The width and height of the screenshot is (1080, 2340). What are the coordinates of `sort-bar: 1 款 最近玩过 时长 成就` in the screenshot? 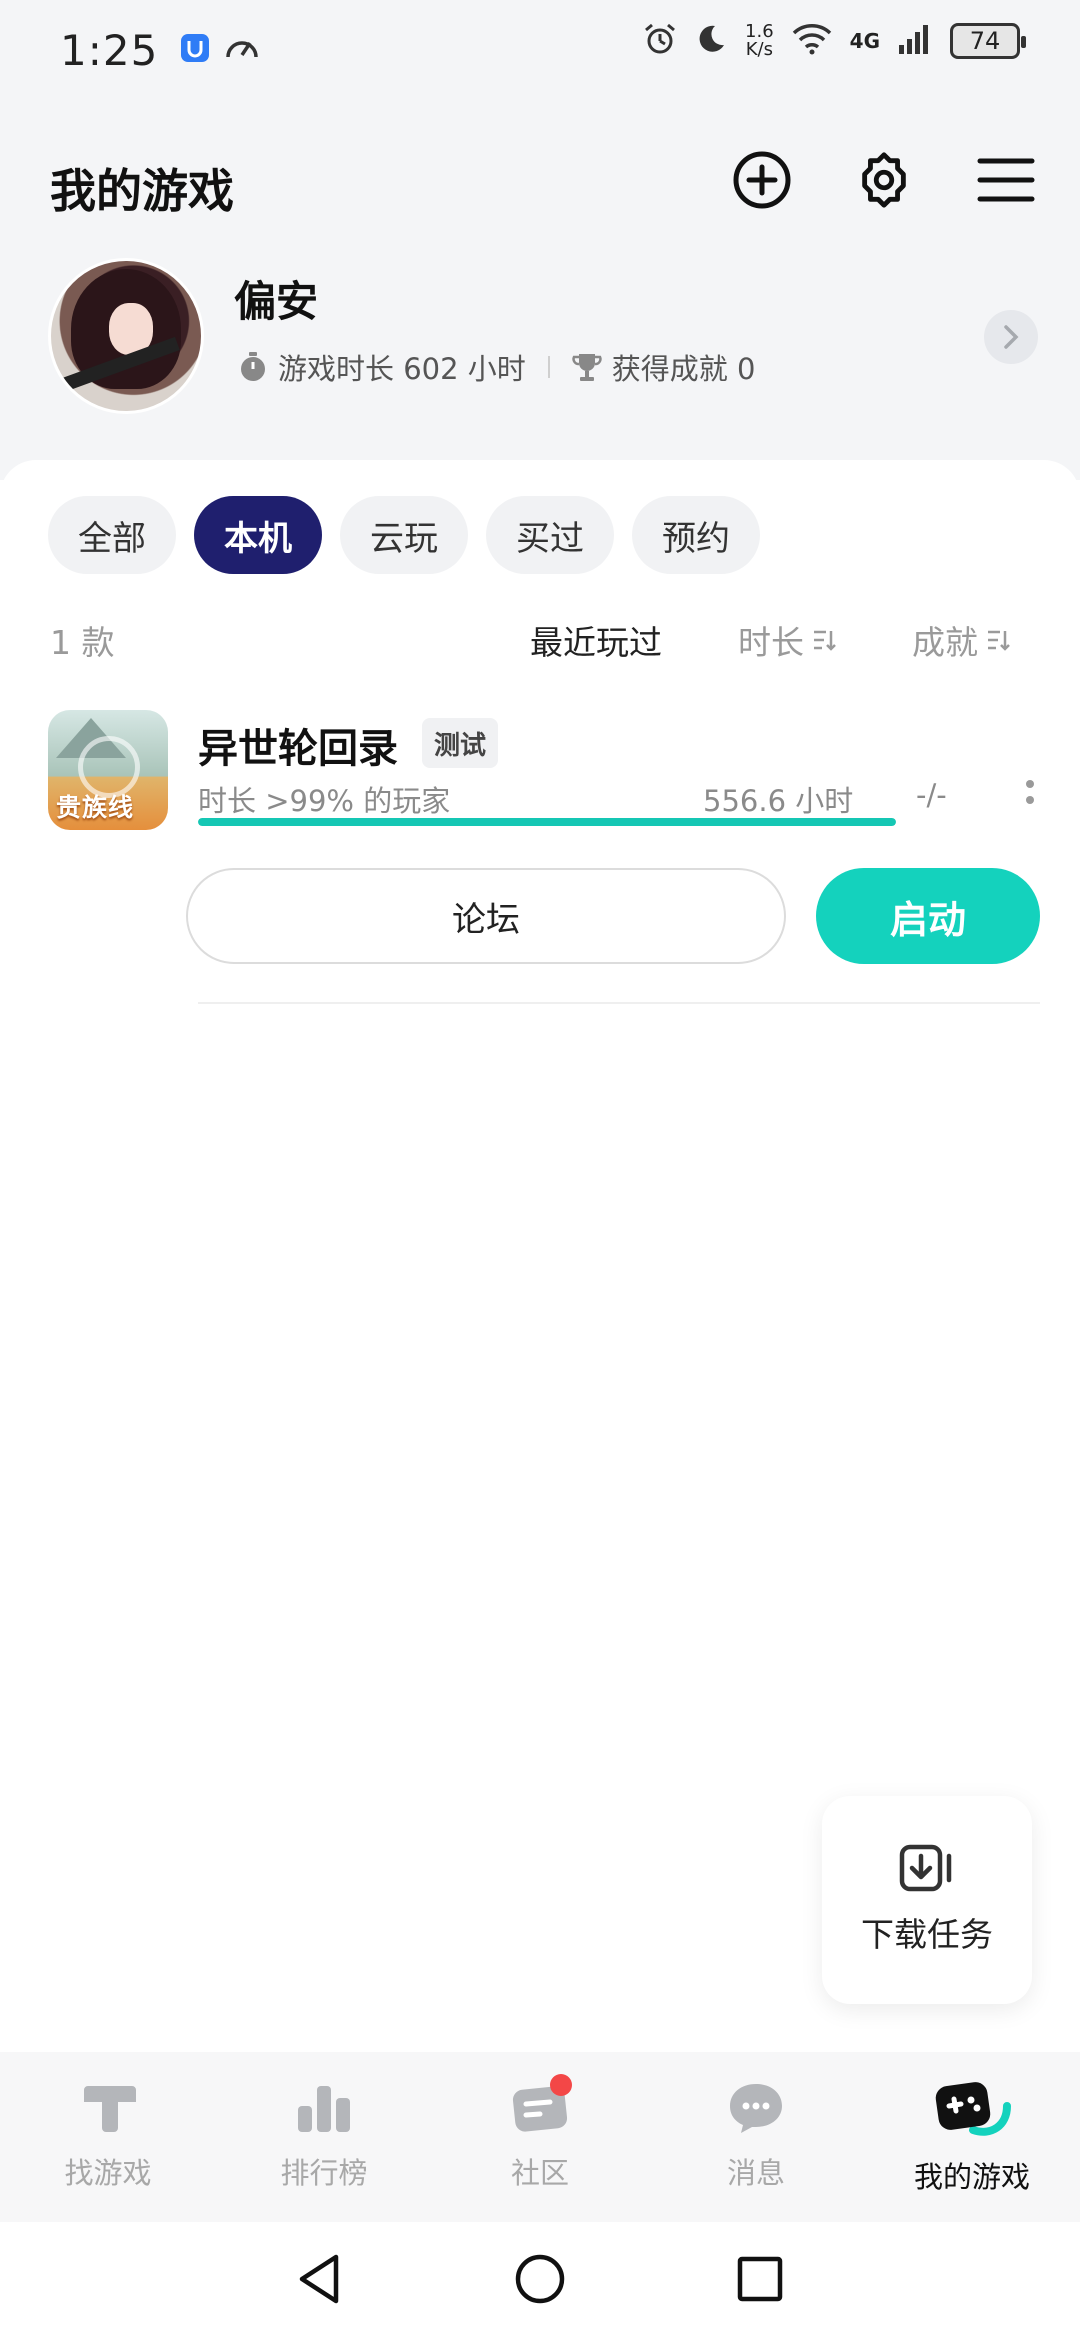 It's located at (540, 640).